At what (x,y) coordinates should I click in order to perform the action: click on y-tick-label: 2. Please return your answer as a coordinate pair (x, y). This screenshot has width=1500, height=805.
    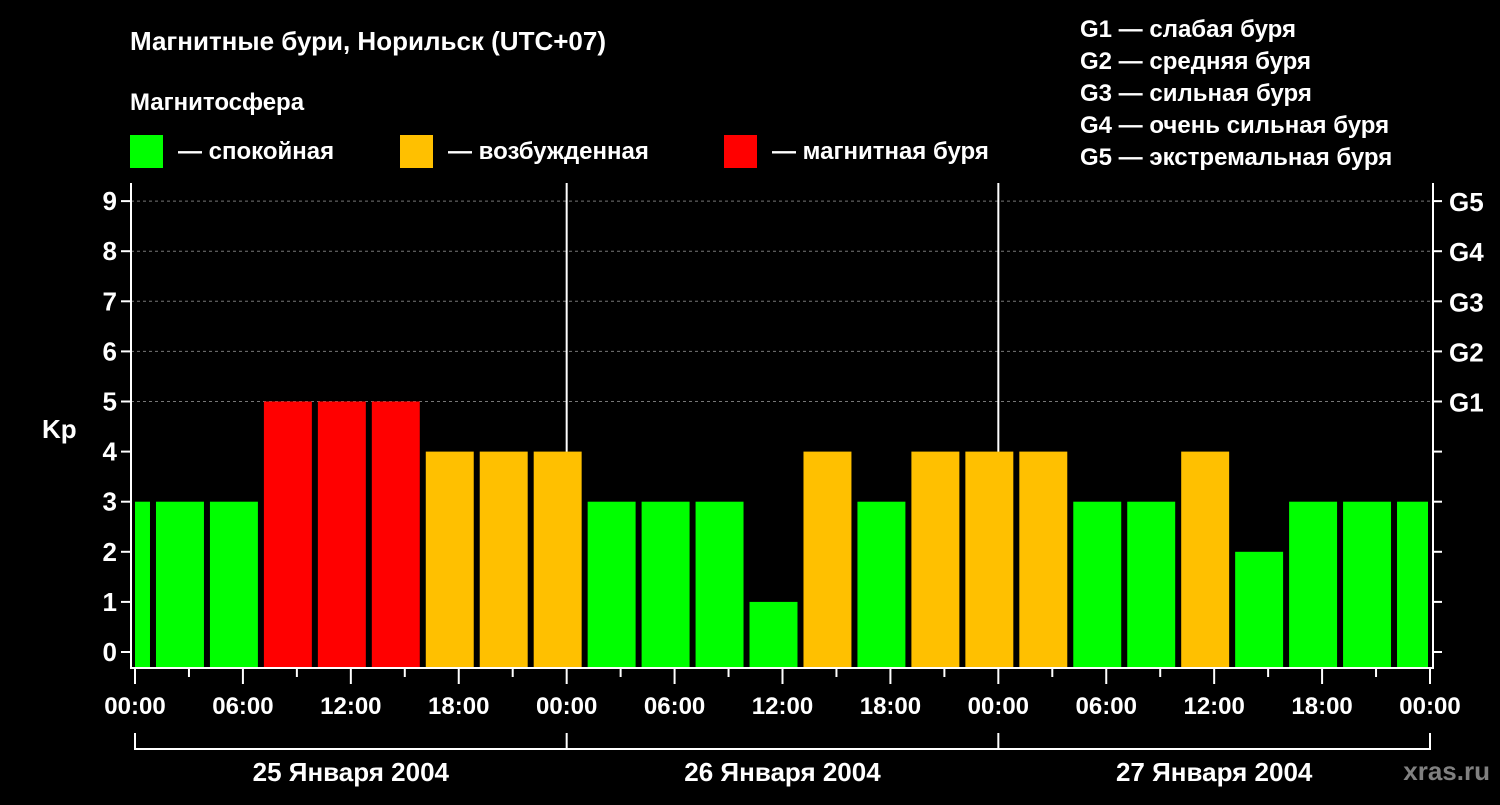
    Looking at the image, I should click on (110, 552).